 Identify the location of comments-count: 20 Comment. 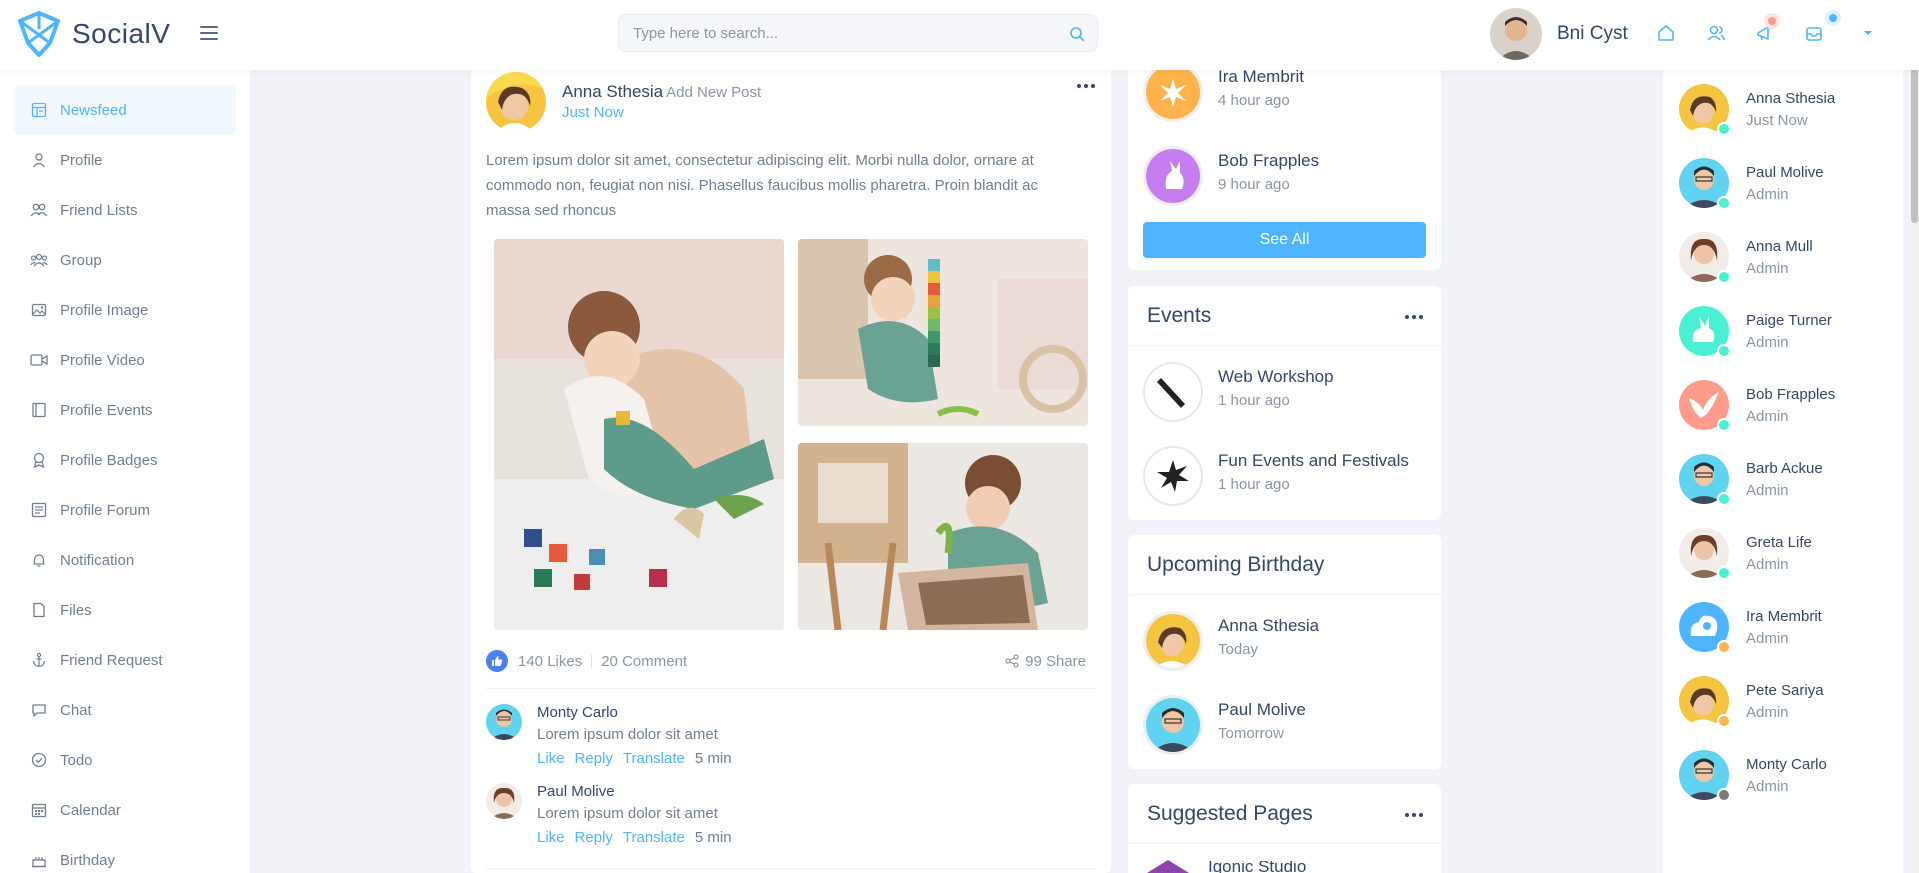
(644, 661).